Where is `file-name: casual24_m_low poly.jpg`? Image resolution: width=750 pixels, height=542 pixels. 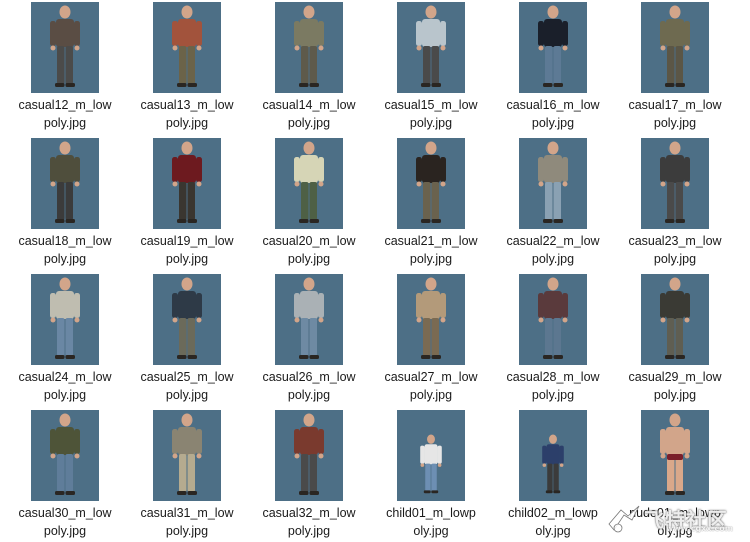
file-name: casual24_m_low poly.jpg is located at coordinates (65, 386).